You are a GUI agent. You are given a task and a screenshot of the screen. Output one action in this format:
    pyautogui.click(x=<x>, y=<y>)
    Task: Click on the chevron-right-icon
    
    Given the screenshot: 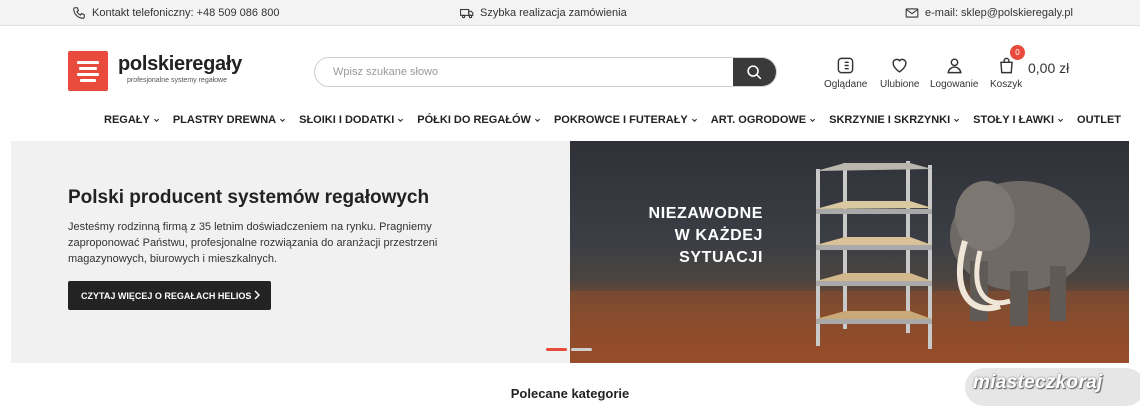 What is the action you would take?
    pyautogui.click(x=257, y=295)
    